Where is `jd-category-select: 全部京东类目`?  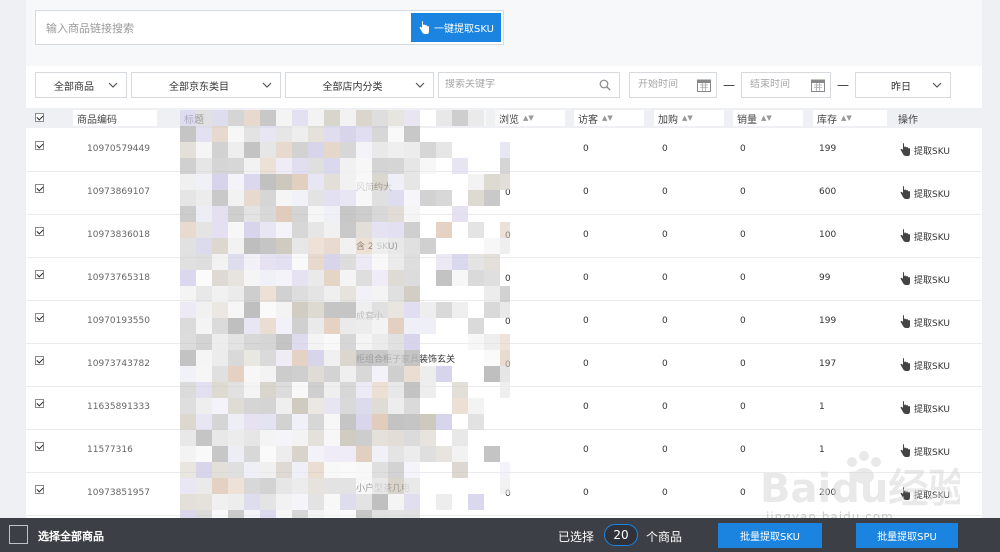
jd-category-select: 全部京东类目 is located at coordinates (206, 85).